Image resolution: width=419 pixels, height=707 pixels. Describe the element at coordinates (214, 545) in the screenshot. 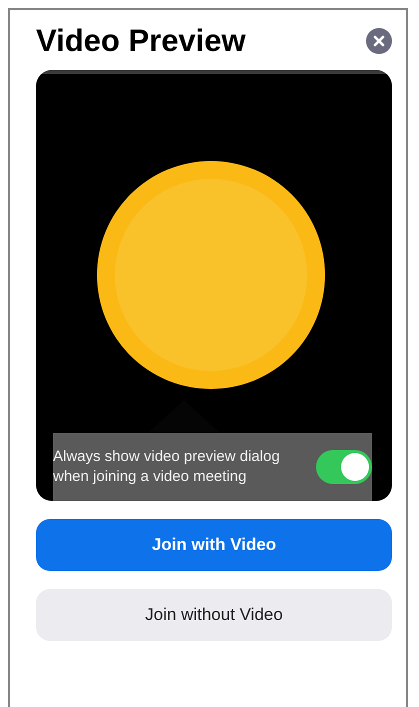

I see `join-with-video-button: Join with Video` at that location.